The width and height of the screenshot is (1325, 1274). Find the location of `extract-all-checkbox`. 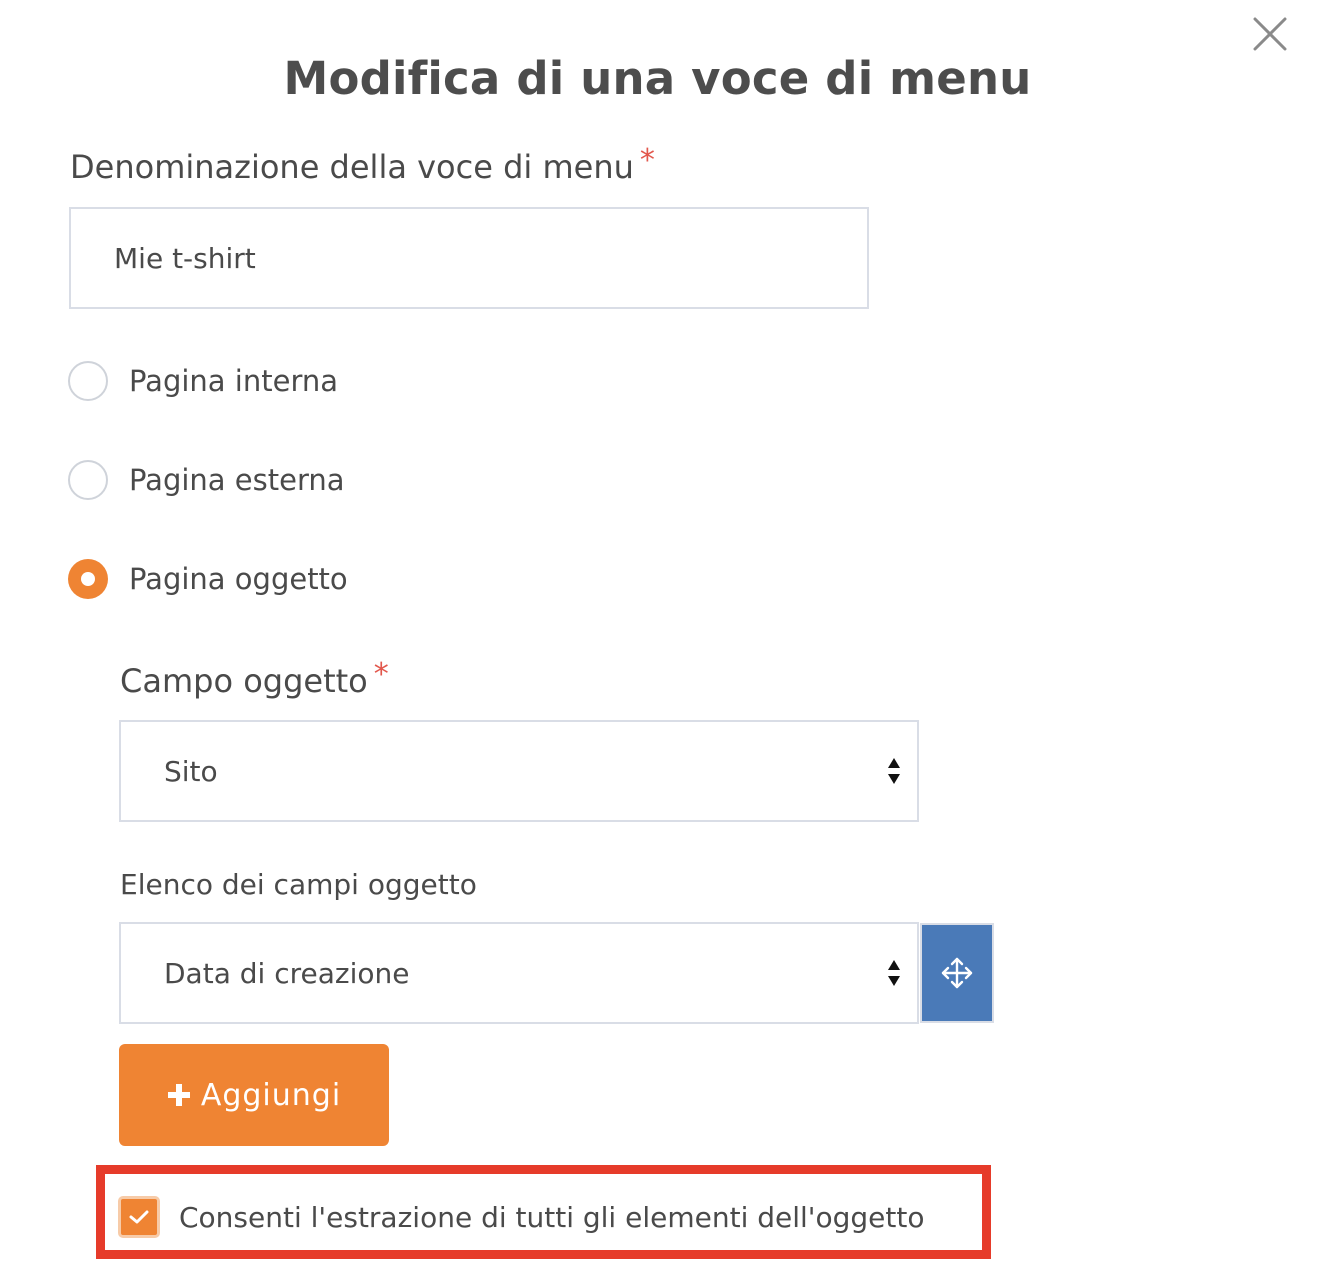

extract-all-checkbox is located at coordinates (139, 1217).